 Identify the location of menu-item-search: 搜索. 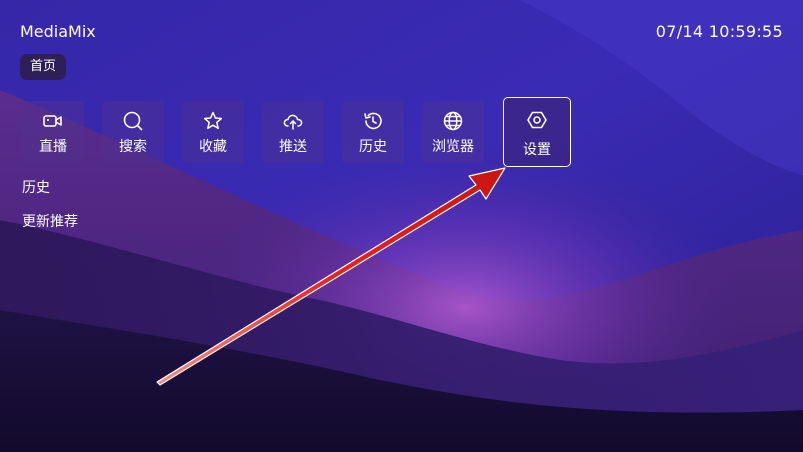
(133, 132).